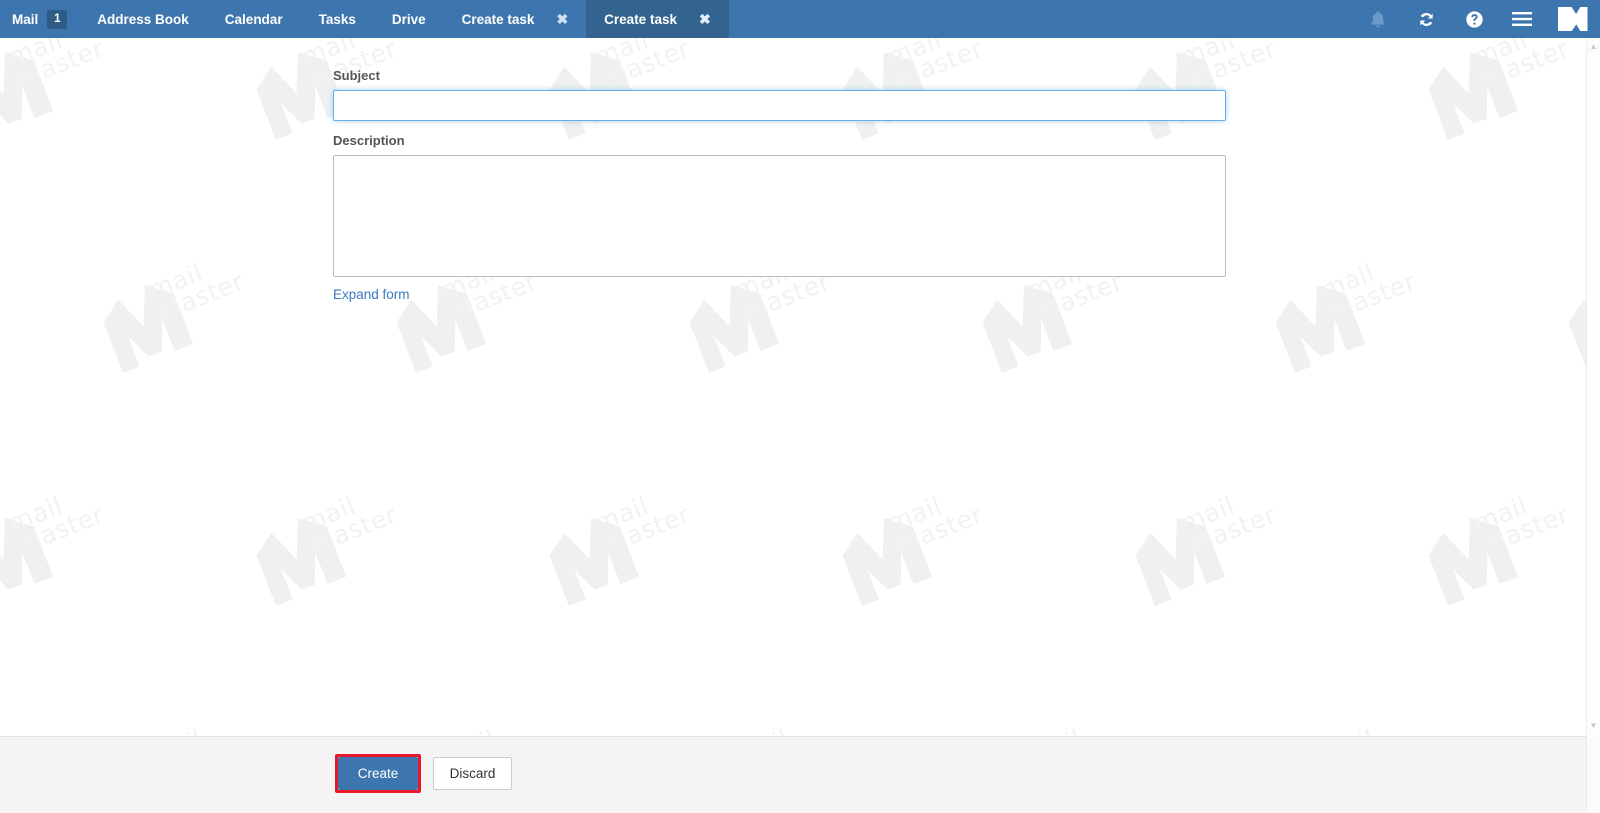  What do you see at coordinates (779, 216) in the screenshot?
I see `description-textarea` at bounding box center [779, 216].